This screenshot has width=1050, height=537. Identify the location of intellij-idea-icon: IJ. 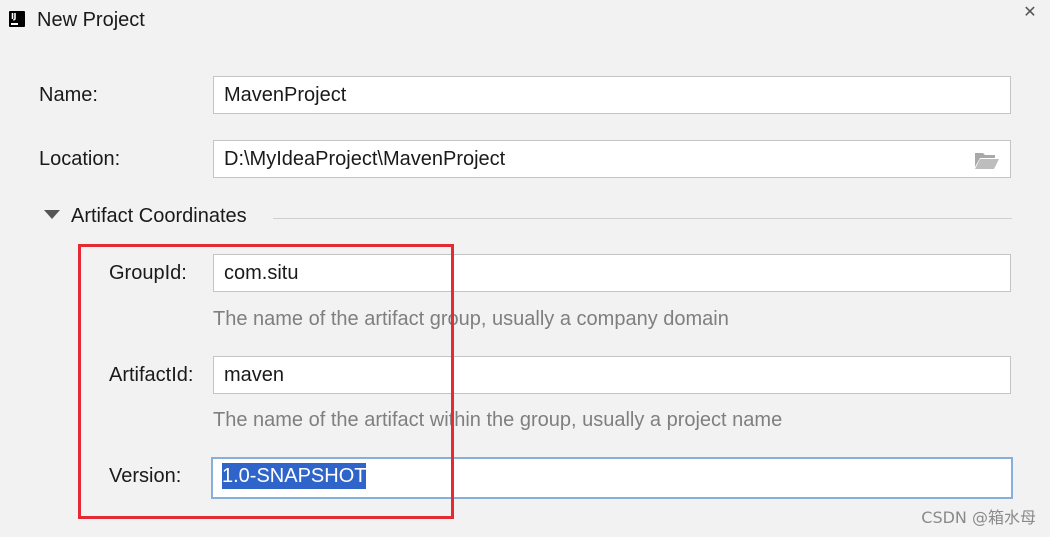
(17, 19).